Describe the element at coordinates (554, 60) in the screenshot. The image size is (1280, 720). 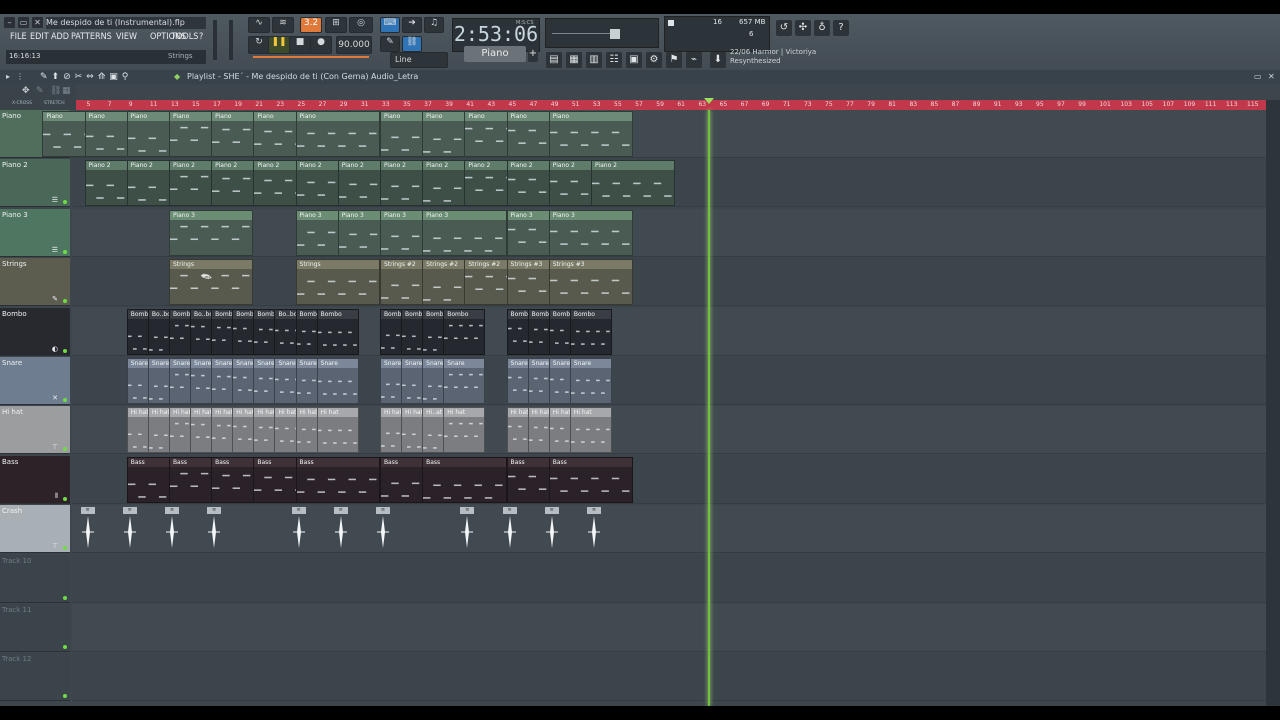
I see `playlist-icon: ▤` at that location.